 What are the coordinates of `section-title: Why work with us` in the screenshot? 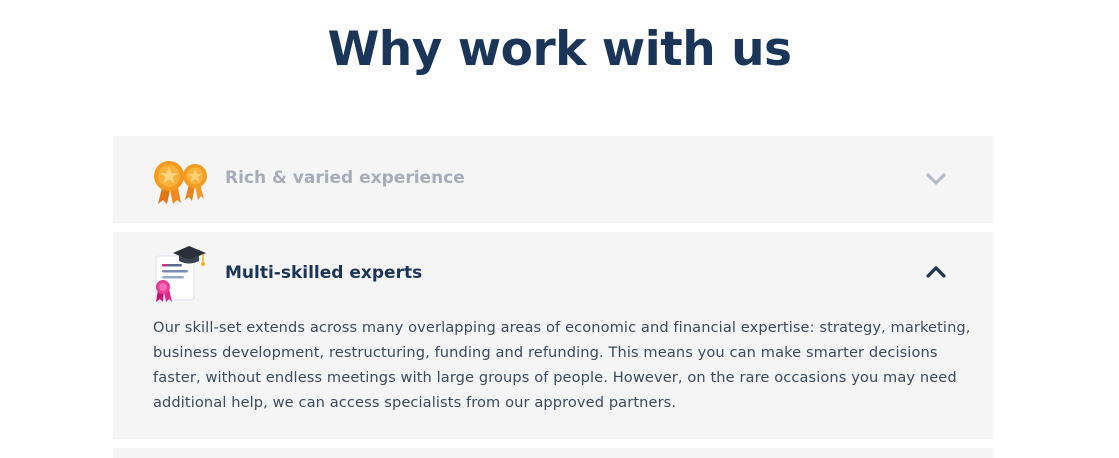 It's located at (559, 49).